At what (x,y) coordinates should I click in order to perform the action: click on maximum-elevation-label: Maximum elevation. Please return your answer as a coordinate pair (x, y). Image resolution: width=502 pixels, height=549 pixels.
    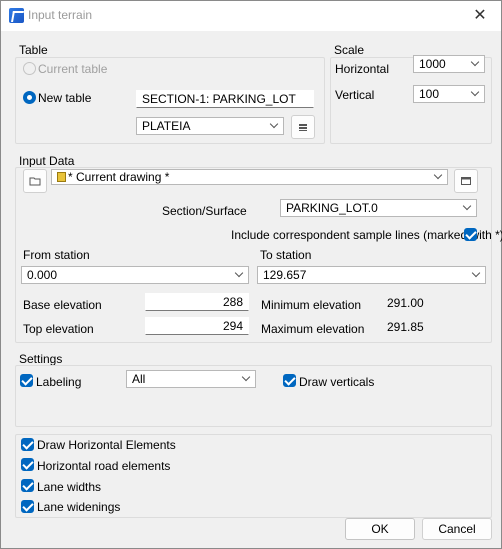
    Looking at the image, I should click on (313, 329).